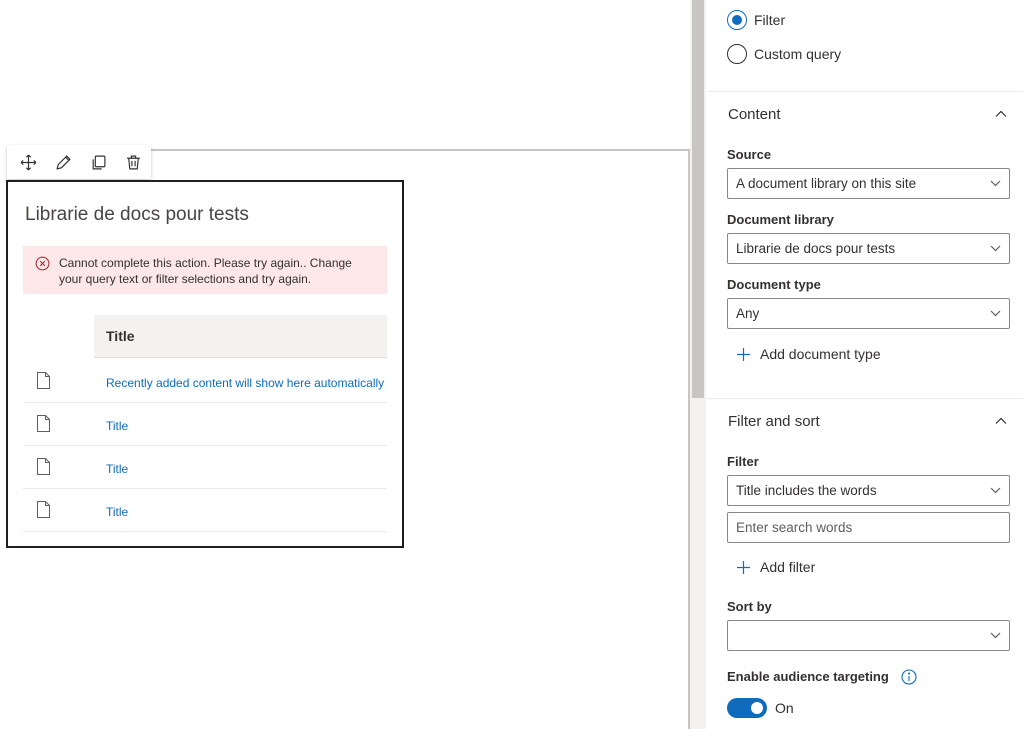  I want to click on audience-targeting-toggle, so click(747, 708).